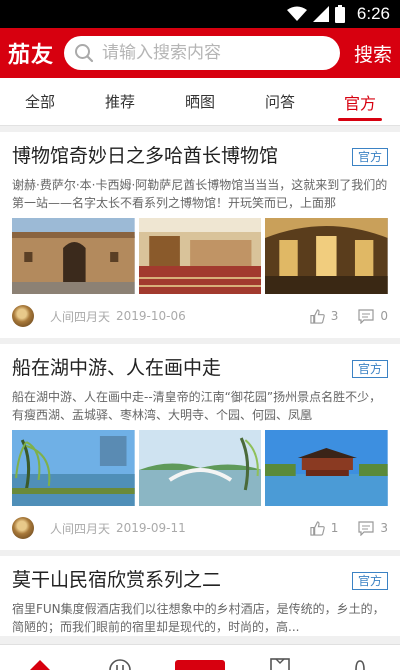  Describe the element at coordinates (36, 53) in the screenshot. I see `app-logo: 茄友` at that location.